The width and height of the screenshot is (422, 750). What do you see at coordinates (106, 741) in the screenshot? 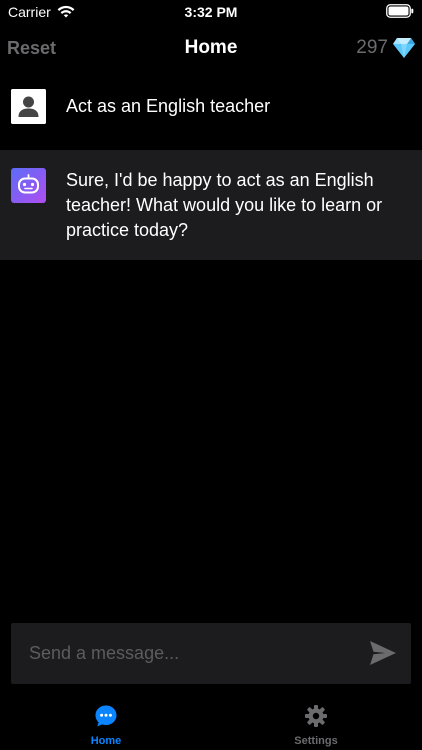
I see `tab-home-label: Home` at bounding box center [106, 741].